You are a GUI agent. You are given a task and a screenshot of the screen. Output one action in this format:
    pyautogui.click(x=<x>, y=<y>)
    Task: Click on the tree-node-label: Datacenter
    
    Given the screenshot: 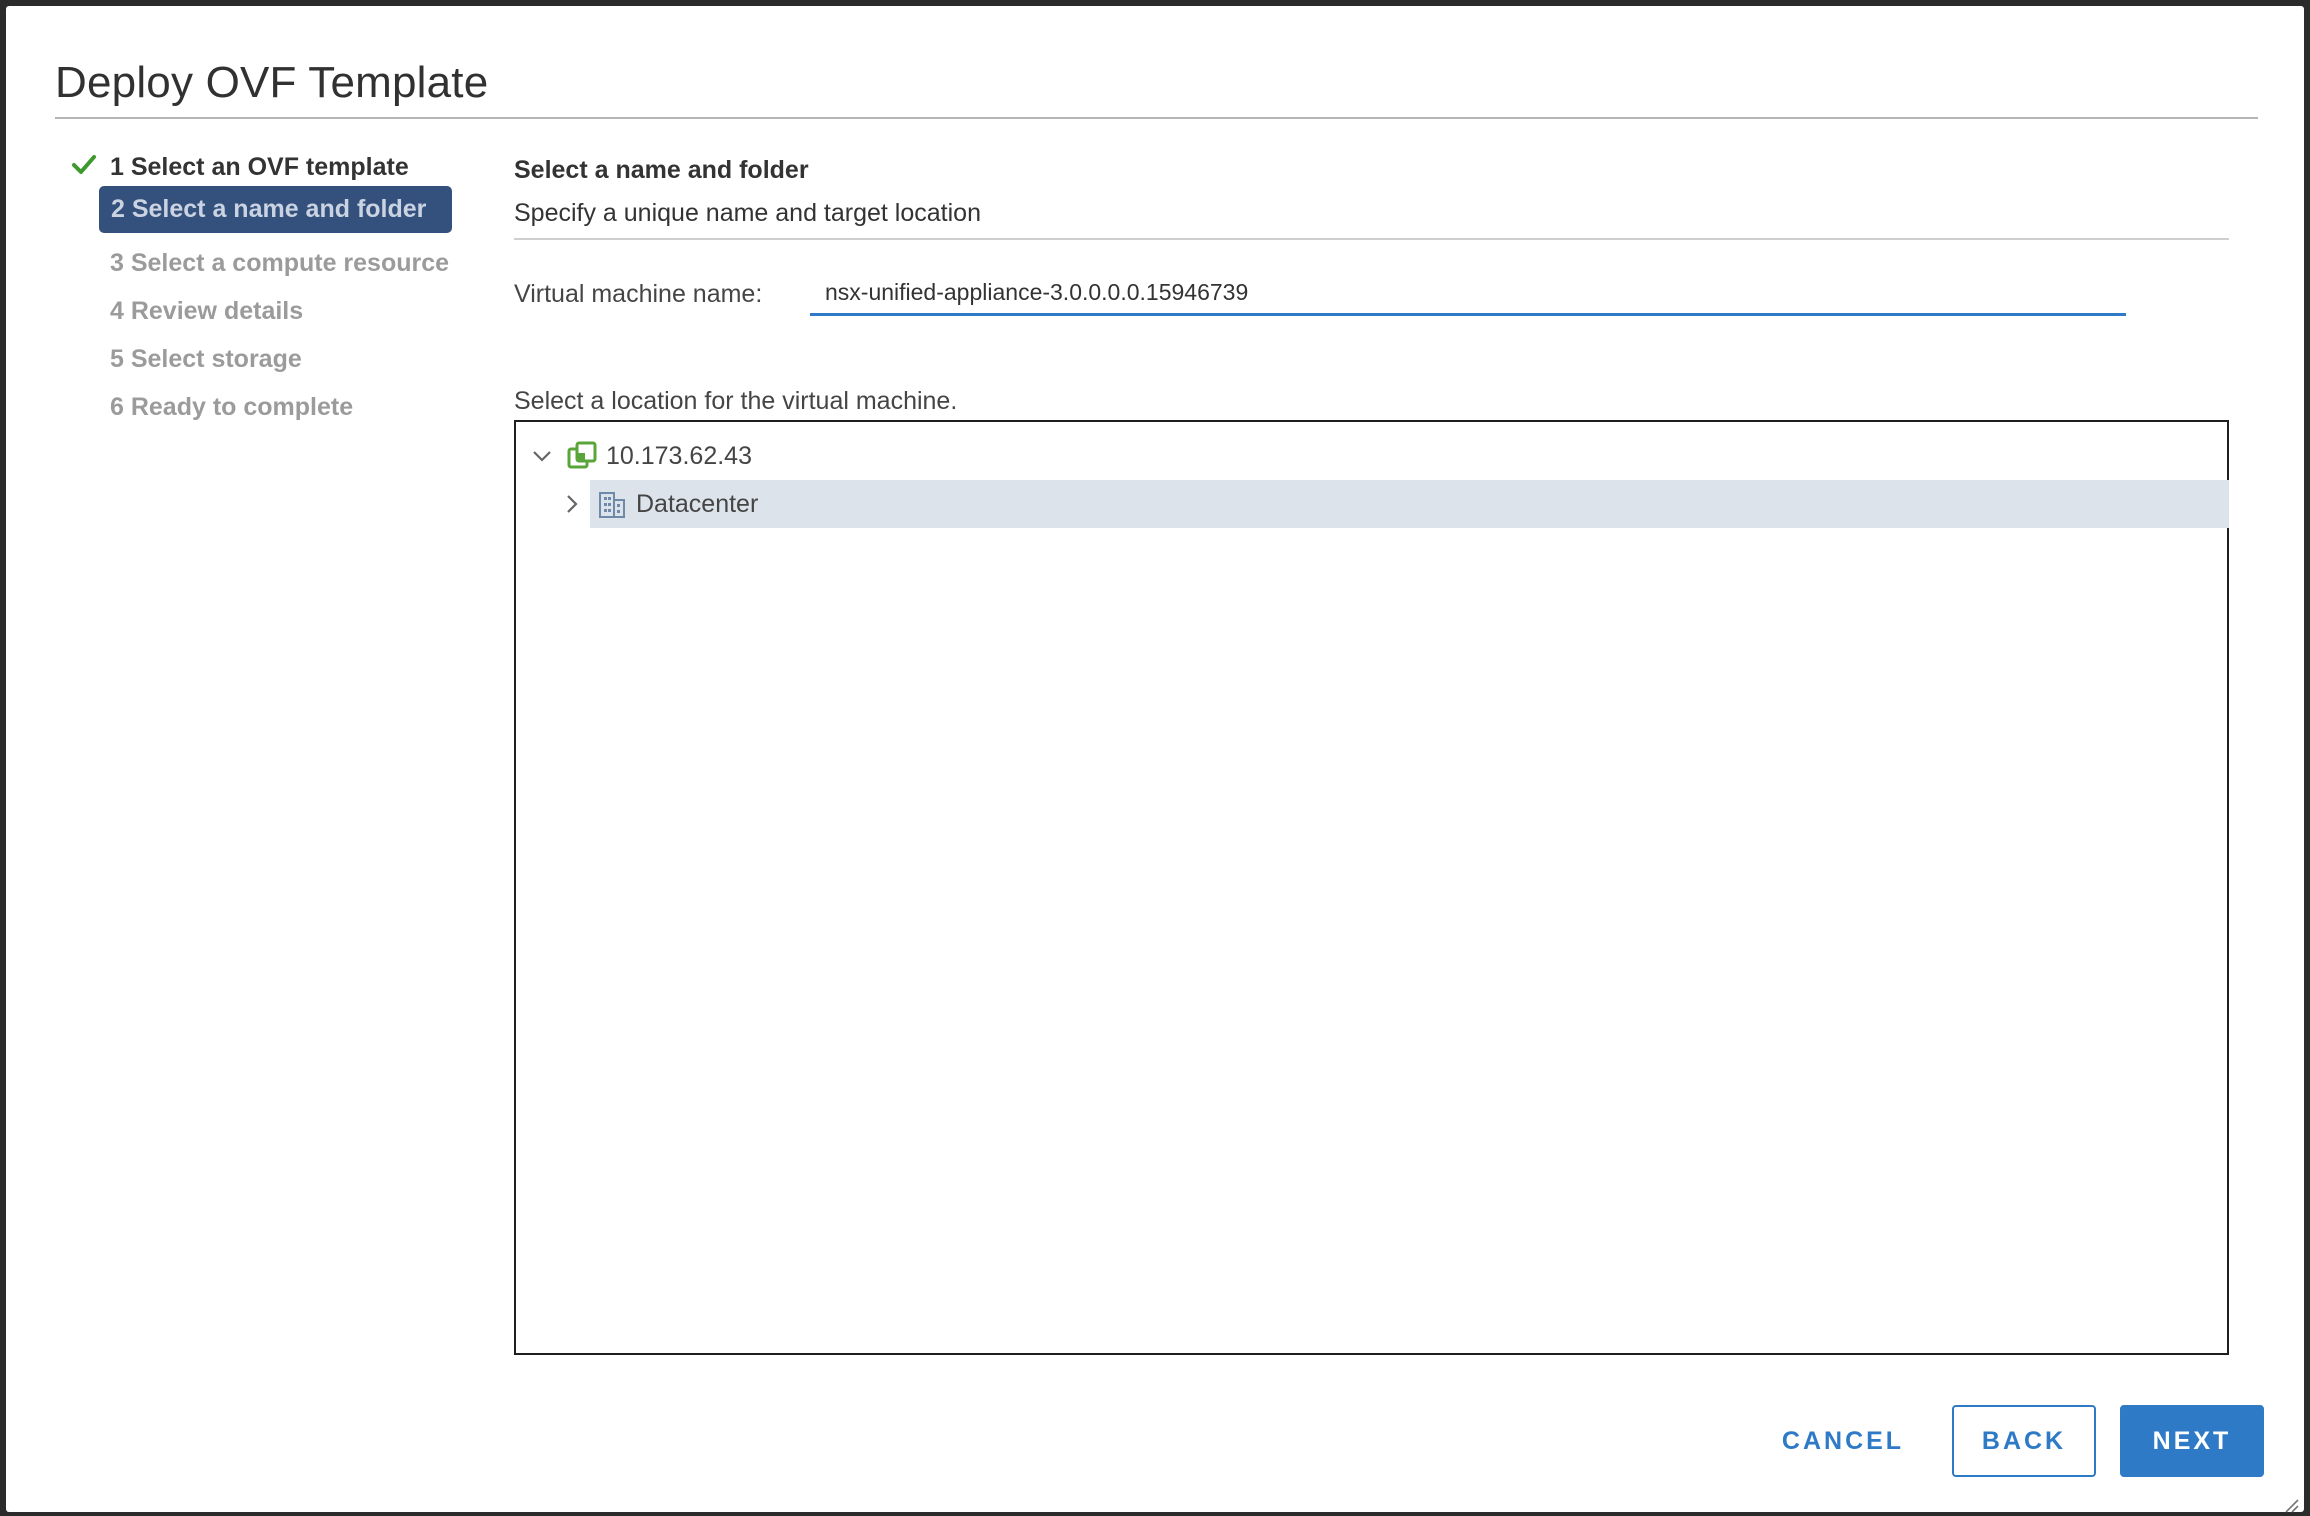 What is the action you would take?
    pyautogui.click(x=697, y=503)
    